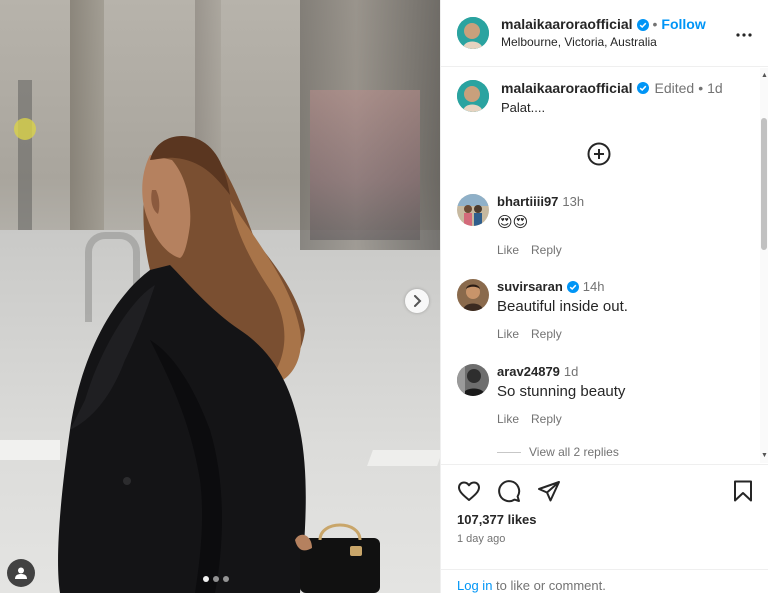 The image size is (768, 593). What do you see at coordinates (764, 75) in the screenshot?
I see `scroll-up-arrow-icon: ▲` at bounding box center [764, 75].